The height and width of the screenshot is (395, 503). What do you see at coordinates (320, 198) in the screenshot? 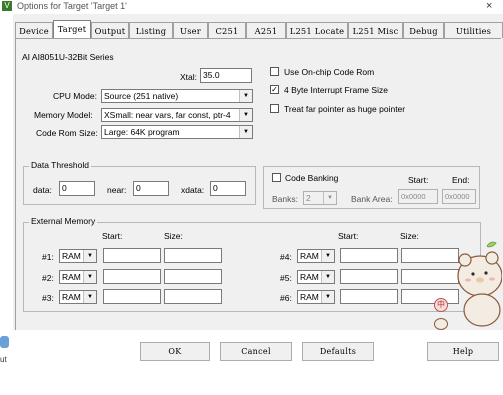
I see `banks-select: 2 ▼` at bounding box center [320, 198].